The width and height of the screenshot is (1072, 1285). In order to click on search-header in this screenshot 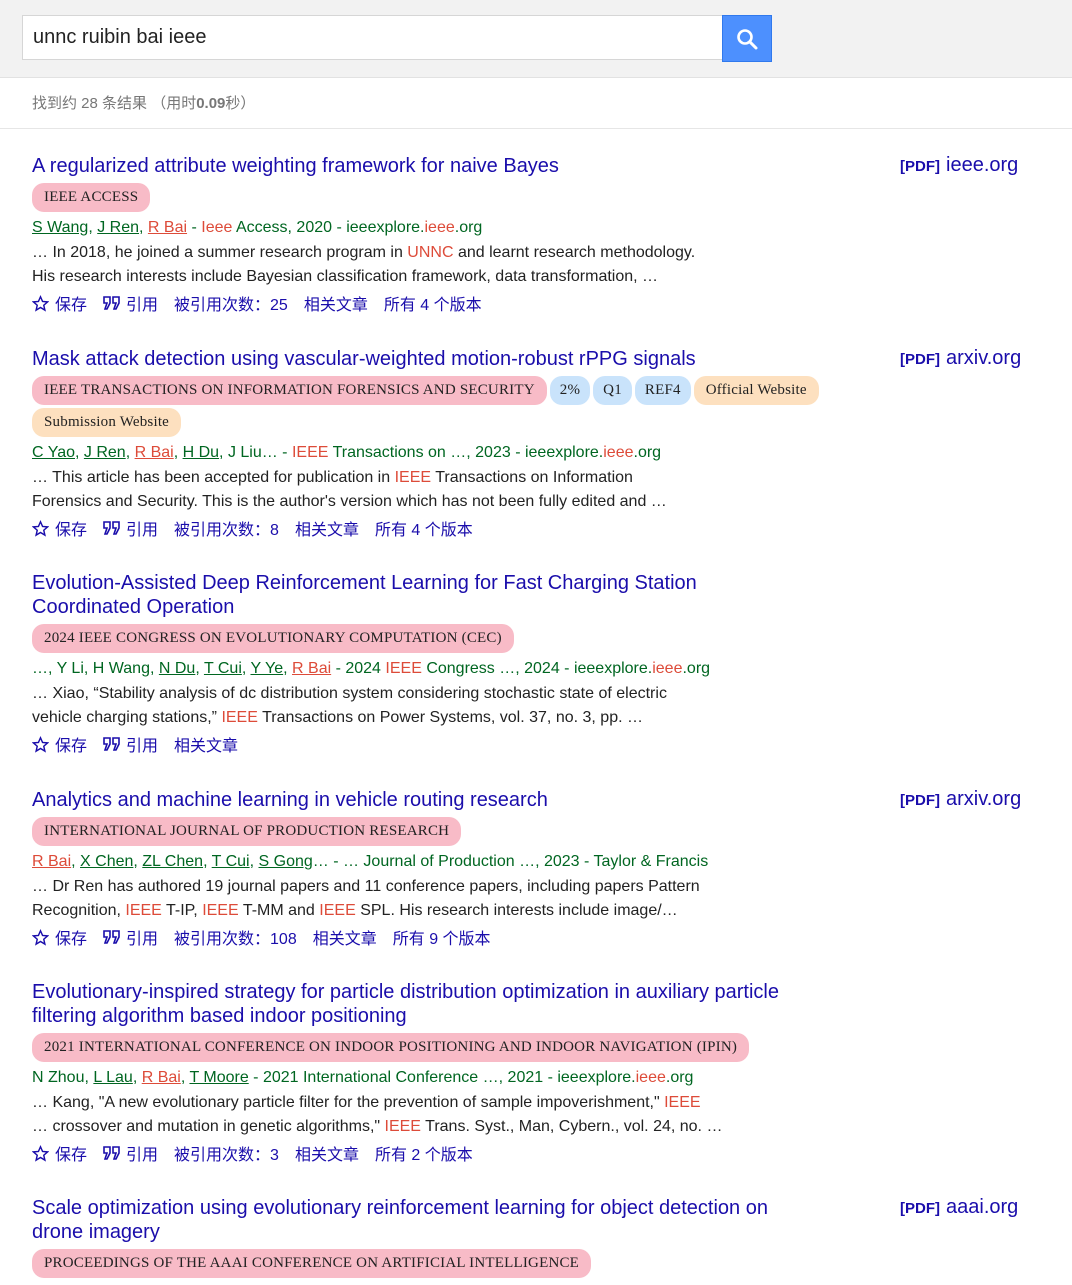, I will do `click(536, 39)`.